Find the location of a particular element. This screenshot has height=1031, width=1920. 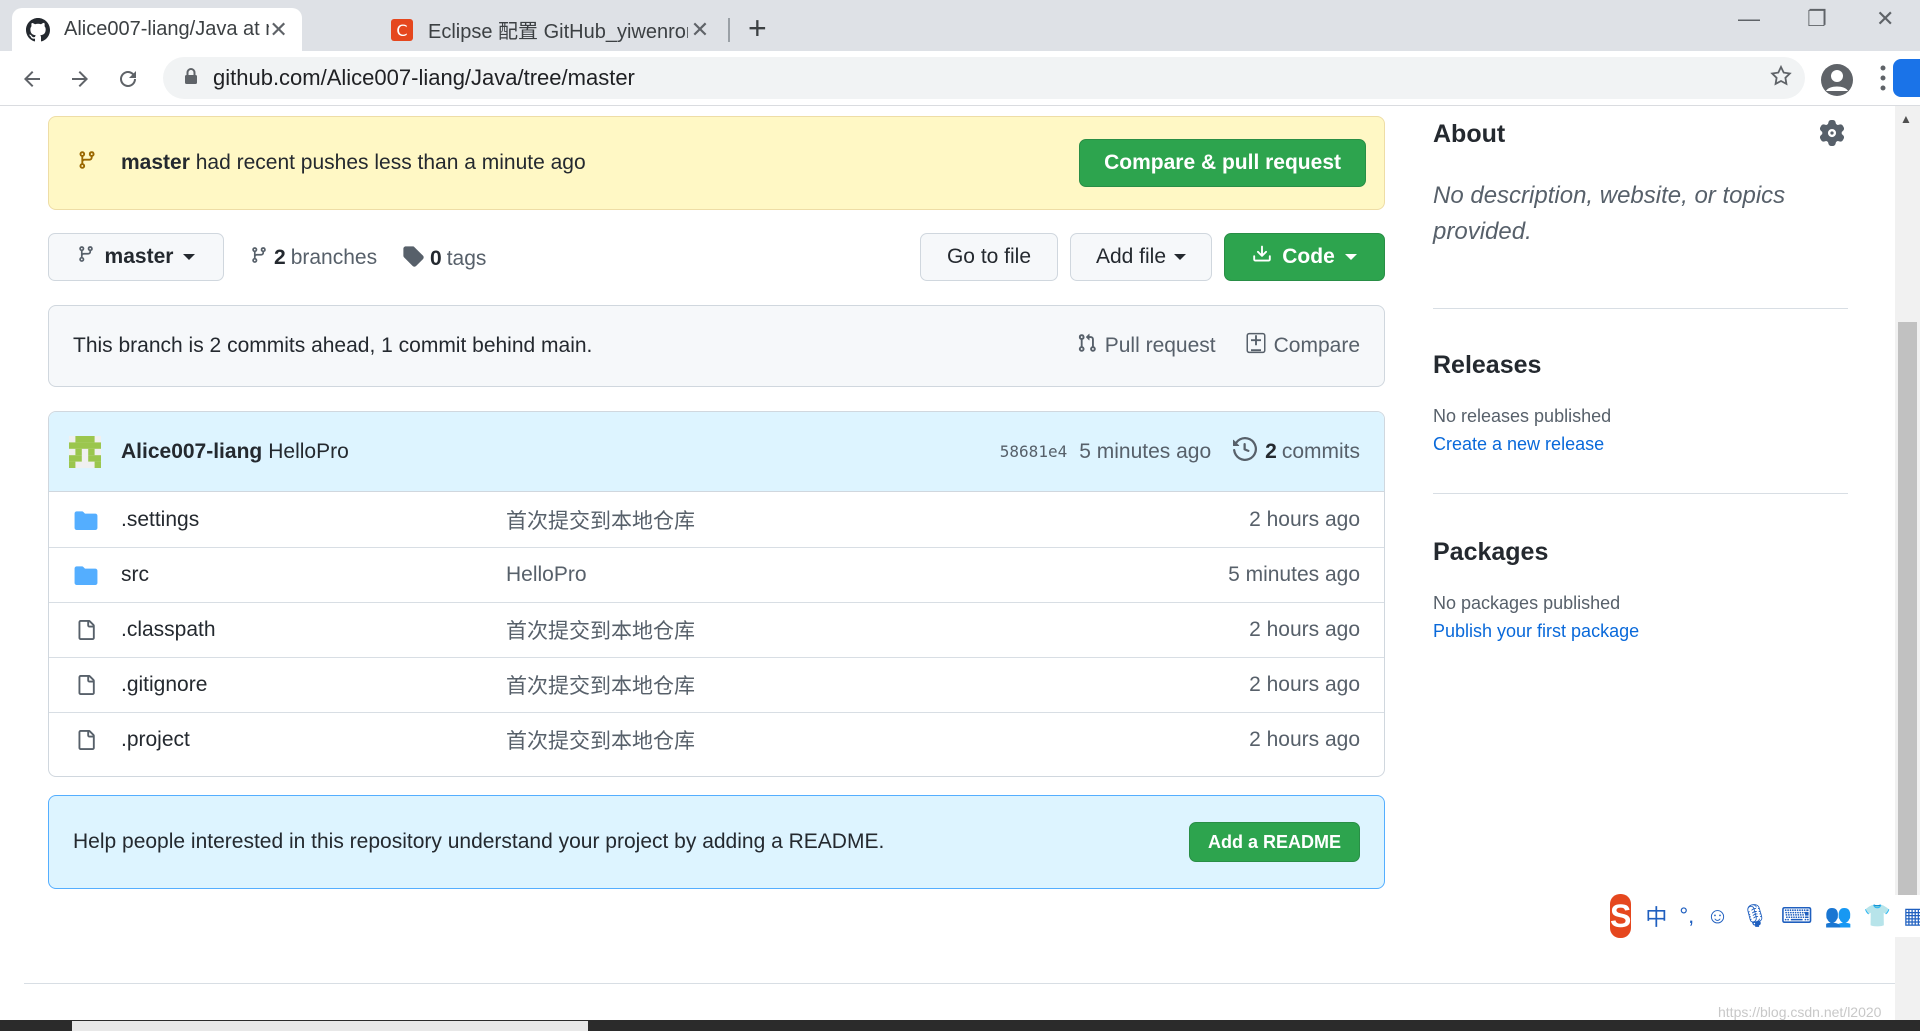

tags-count: 0 is located at coordinates (436, 258).